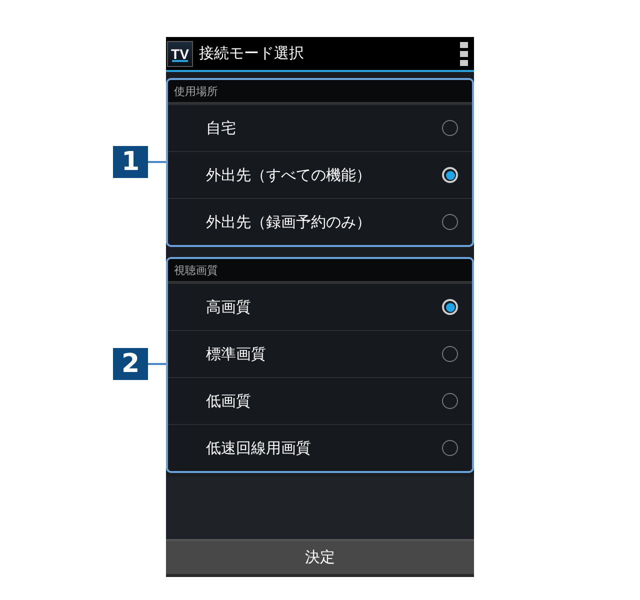 This screenshot has width=640, height=600. I want to click on callout-number: 2, so click(130, 364).